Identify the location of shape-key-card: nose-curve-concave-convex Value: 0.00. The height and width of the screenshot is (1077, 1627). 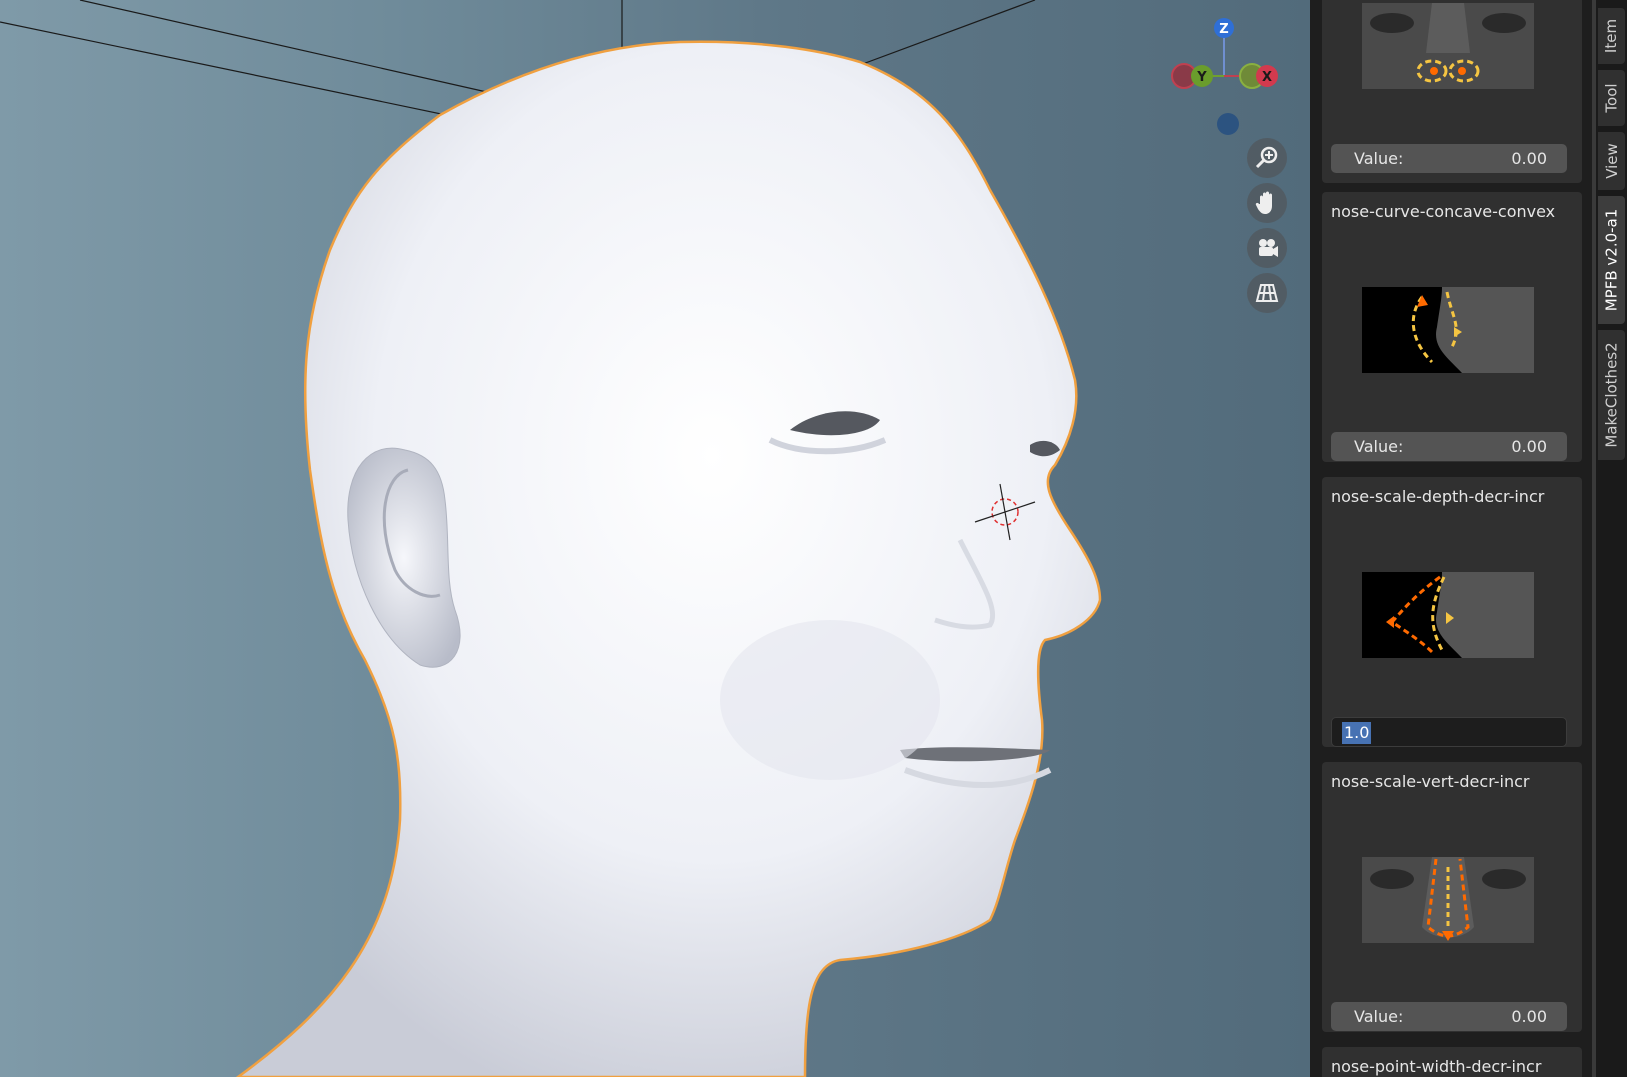
(1452, 327).